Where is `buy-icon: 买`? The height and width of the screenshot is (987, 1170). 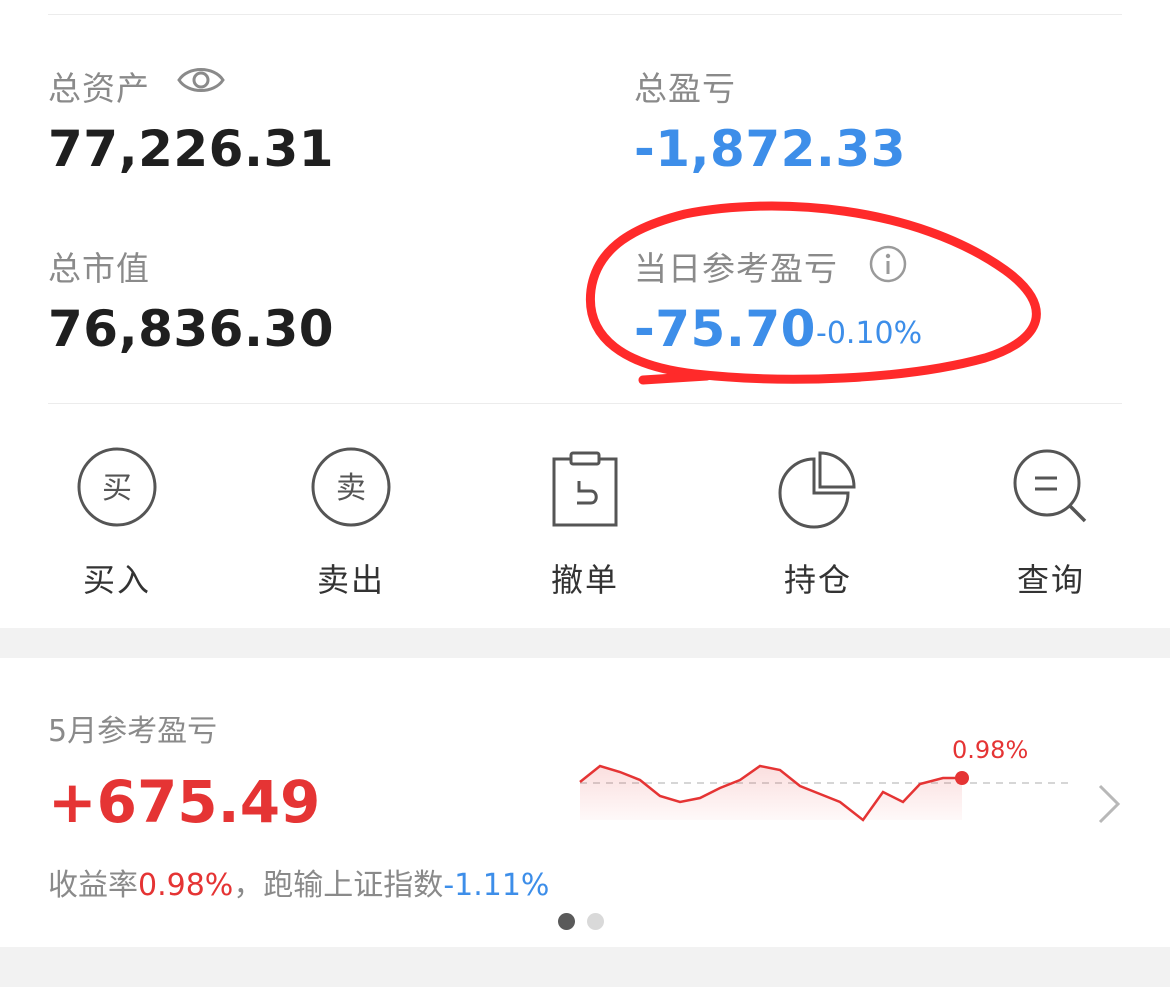 buy-icon: 买 is located at coordinates (117, 487).